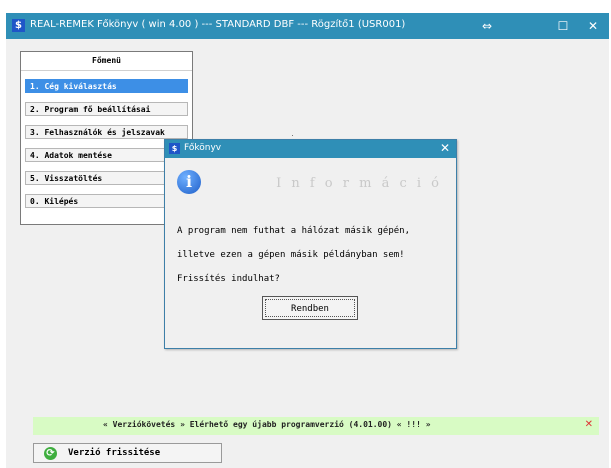 This screenshot has height=468, width=611. Describe the element at coordinates (593, 26) in the screenshot. I see `close-button: ✕` at that location.